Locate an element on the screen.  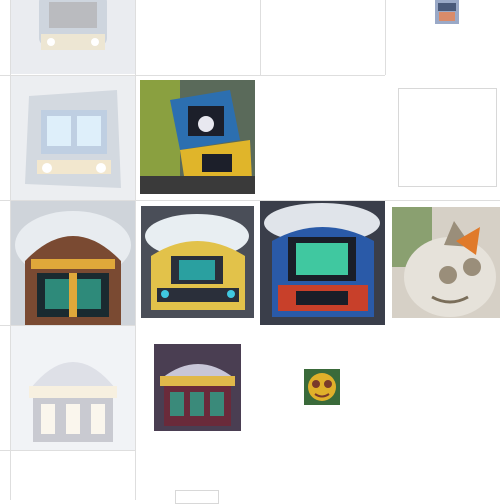
image-tile-cat-face is located at coordinates (446, 262).